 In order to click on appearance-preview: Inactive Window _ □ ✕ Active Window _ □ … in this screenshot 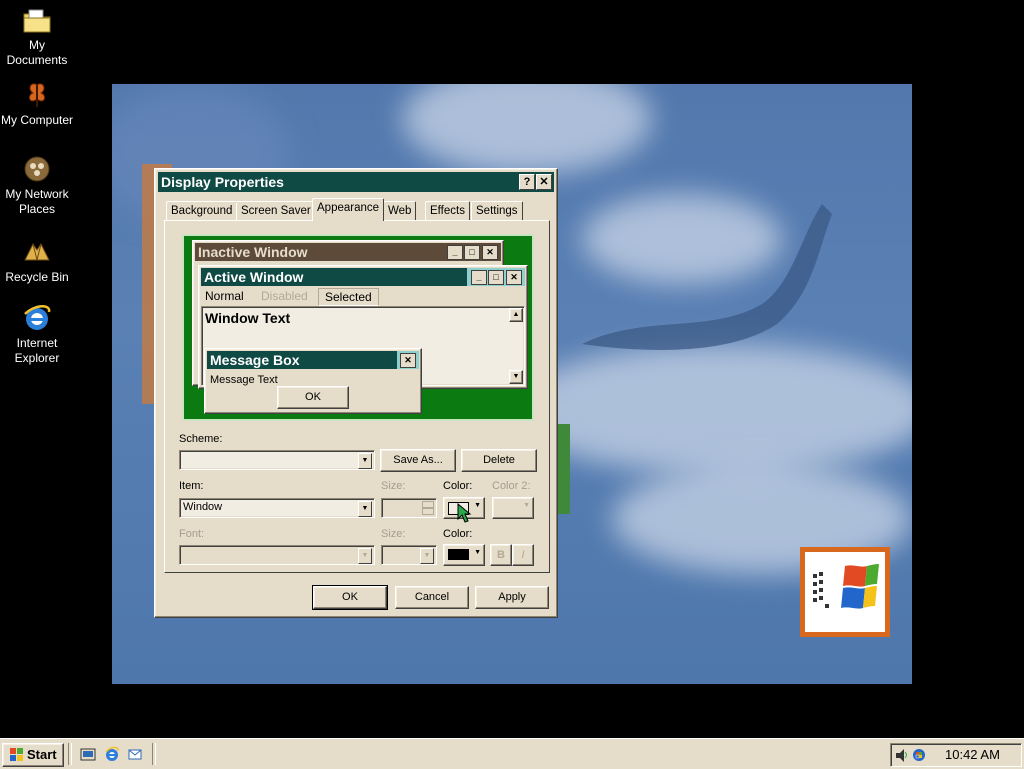, I will do `click(358, 327)`.